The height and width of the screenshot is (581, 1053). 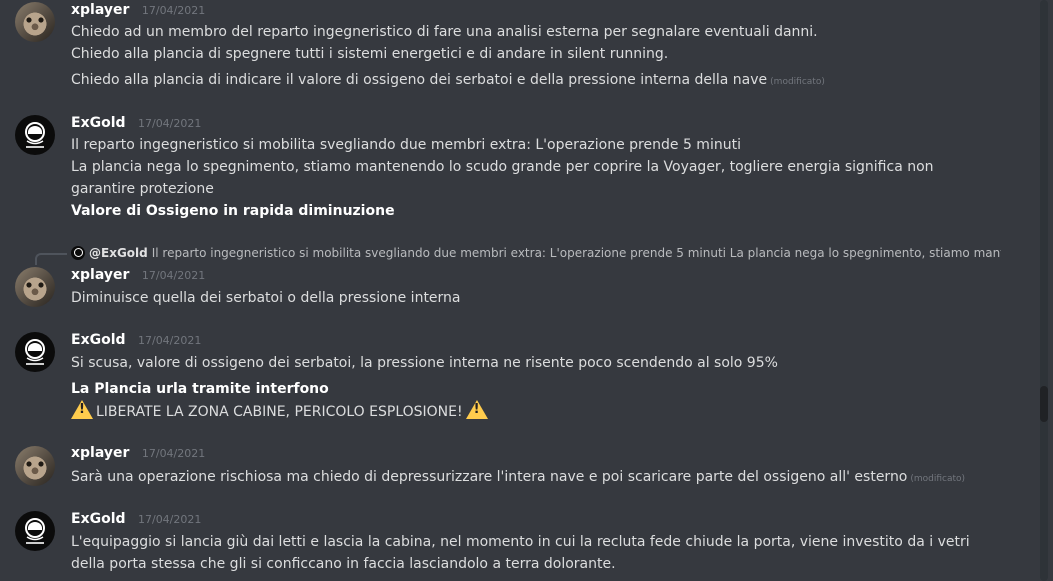 I want to click on message-text-bold: Valore di Ossigeno in rapida diminuzione, so click(x=233, y=211).